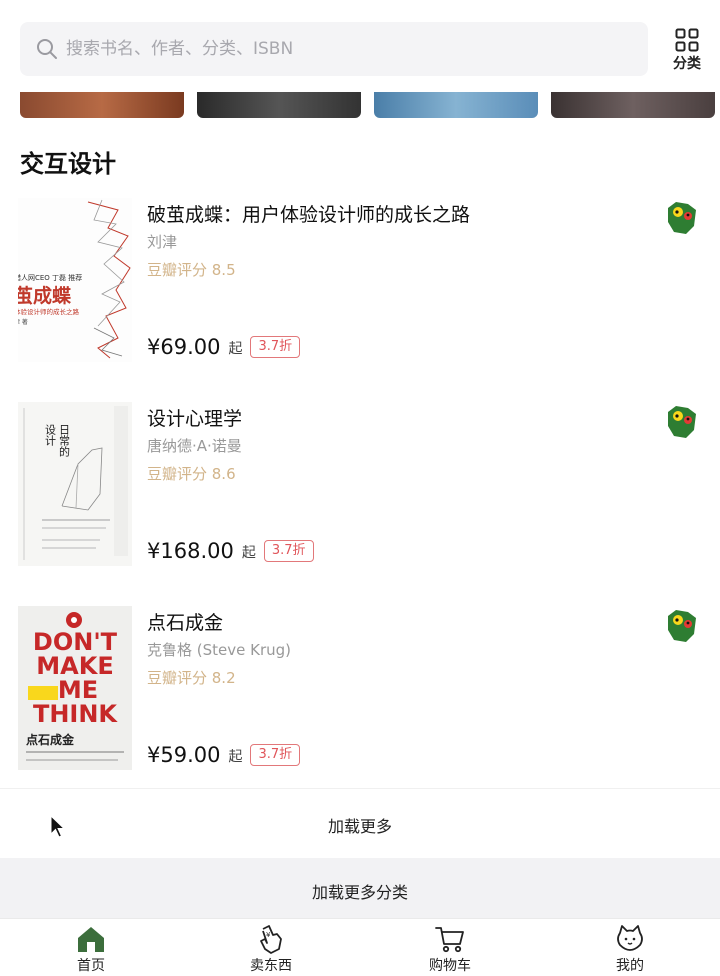 This screenshot has width=720, height=976. Describe the element at coordinates (359, 826) in the screenshot. I see `load-more-label: 加载更多` at that location.